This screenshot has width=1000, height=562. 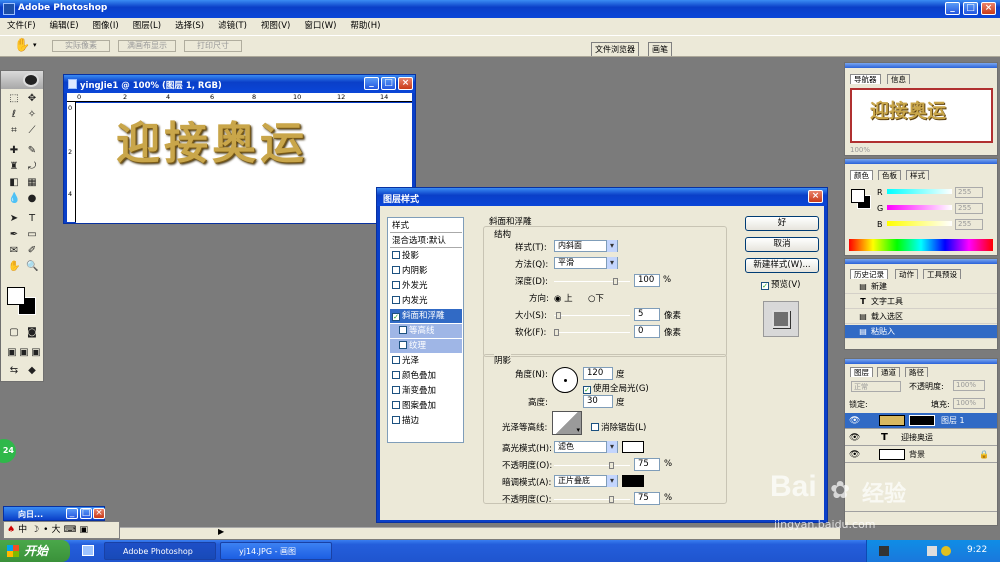 I want to click on highlight-color-swatch, so click(x=633, y=447).